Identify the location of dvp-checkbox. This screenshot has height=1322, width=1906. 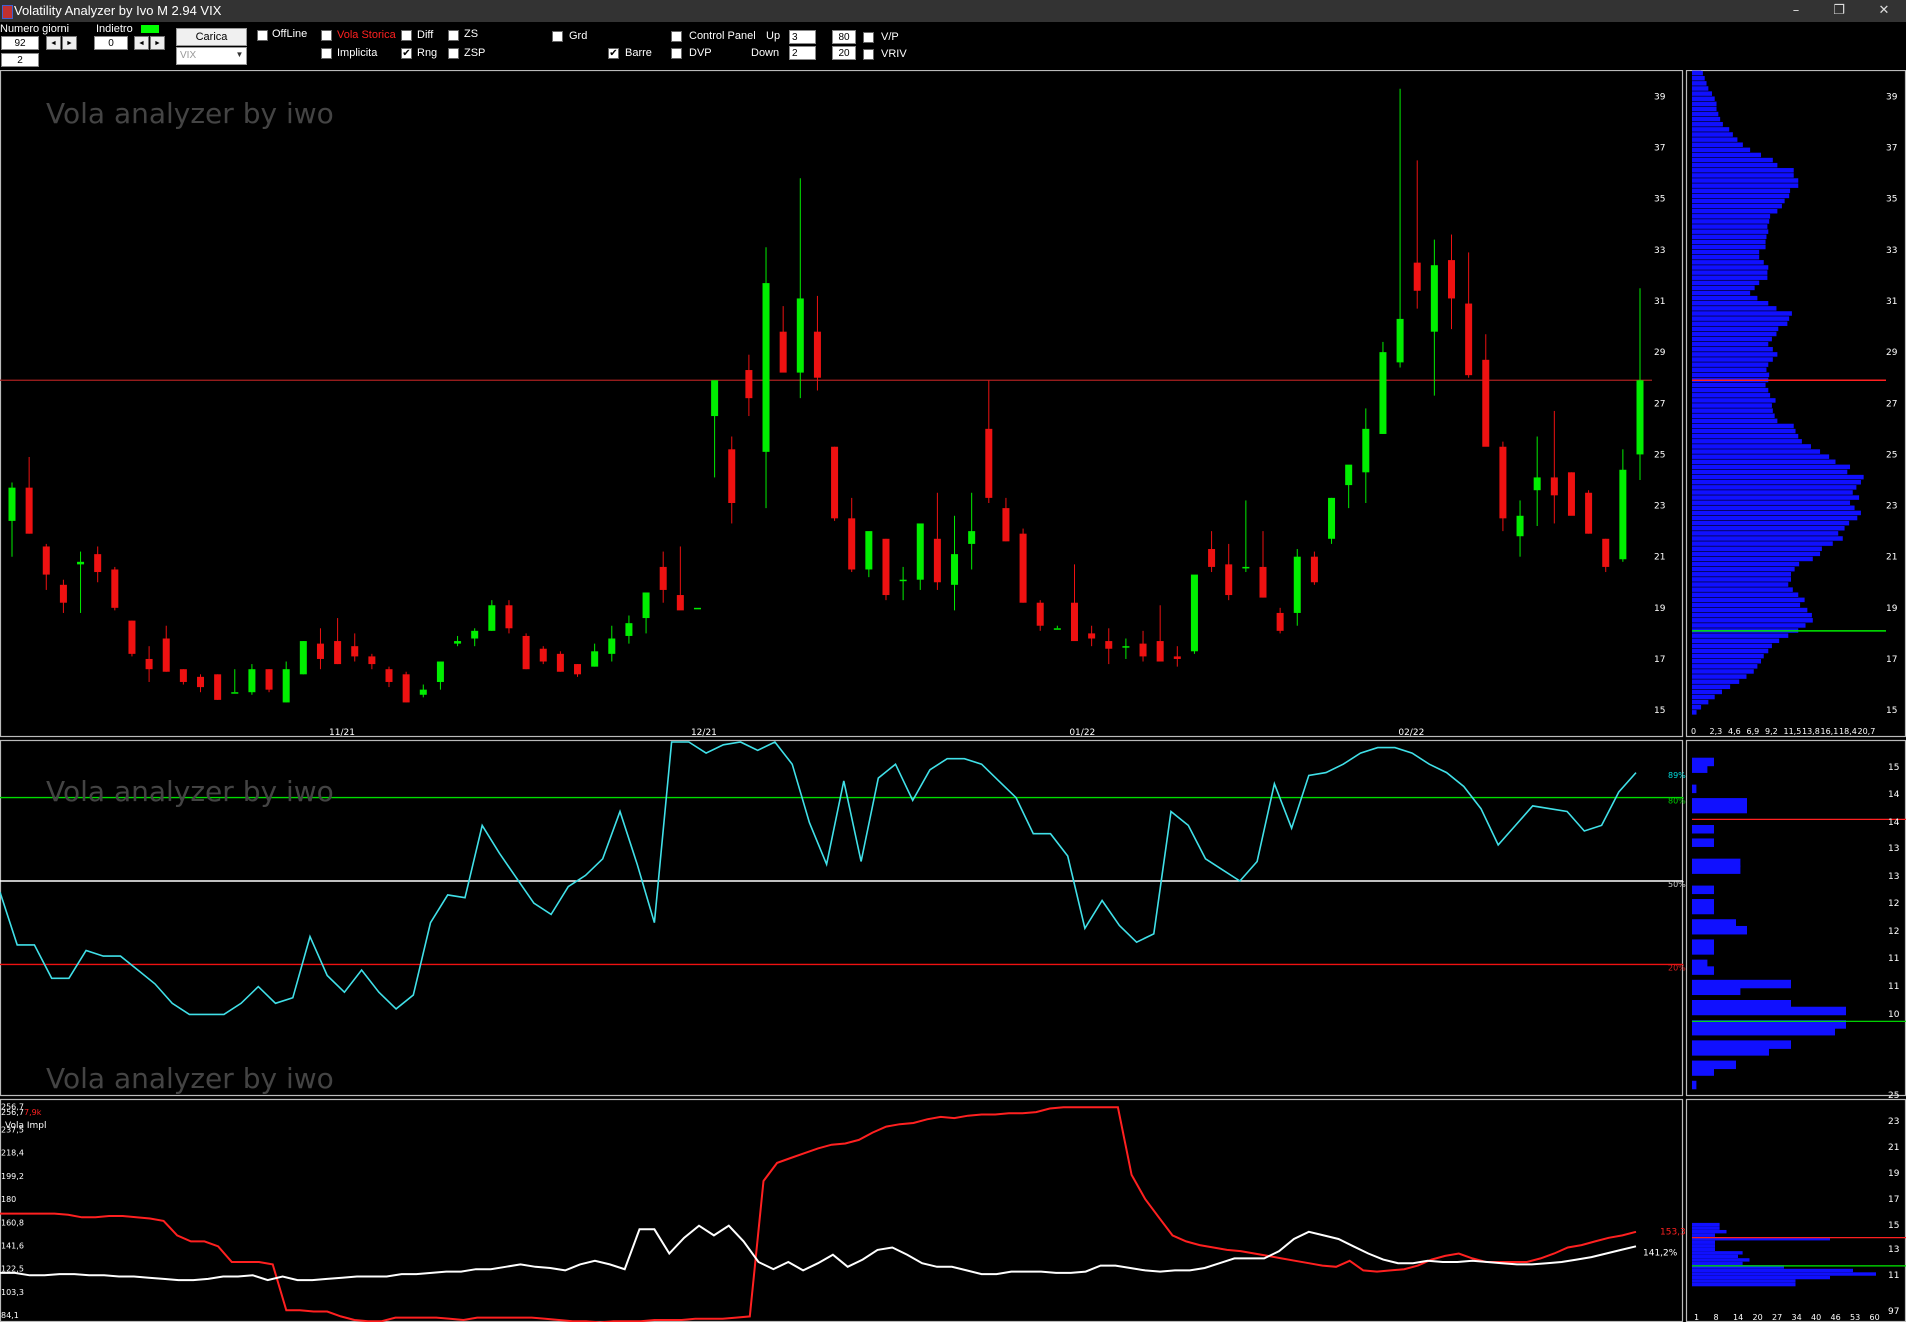
(676, 53).